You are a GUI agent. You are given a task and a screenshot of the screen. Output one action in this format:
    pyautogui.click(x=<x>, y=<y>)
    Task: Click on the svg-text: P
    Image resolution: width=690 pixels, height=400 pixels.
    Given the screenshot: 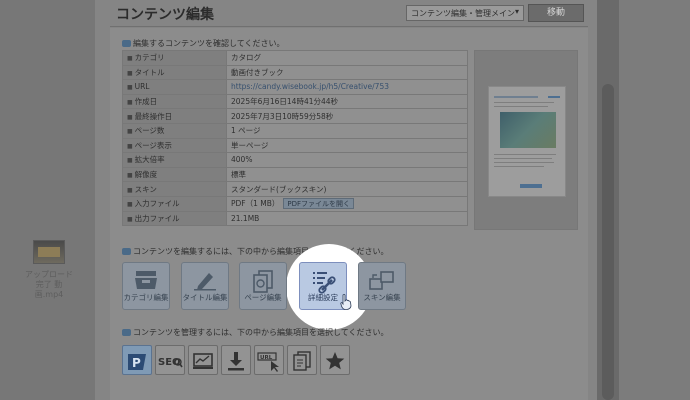 What is the action you would take?
    pyautogui.click(x=136, y=363)
    